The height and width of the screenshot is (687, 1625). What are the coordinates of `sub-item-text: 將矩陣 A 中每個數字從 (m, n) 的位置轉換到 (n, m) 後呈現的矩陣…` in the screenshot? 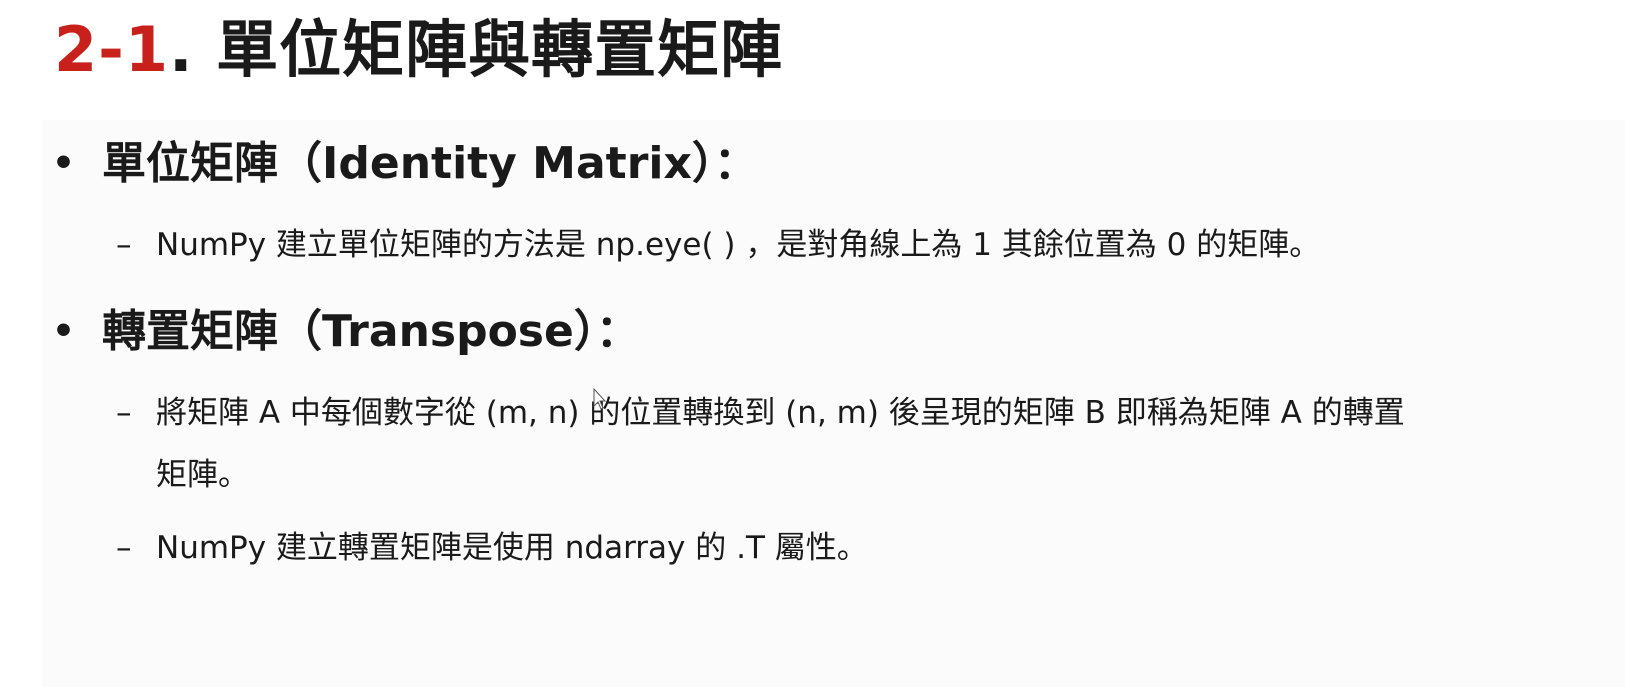 It's located at (780, 413).